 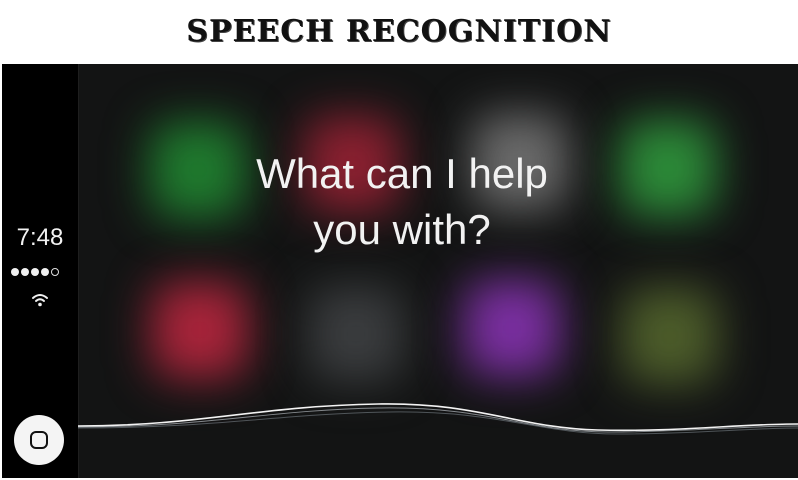 What do you see at coordinates (438, 419) in the screenshot?
I see `siri-waveform` at bounding box center [438, 419].